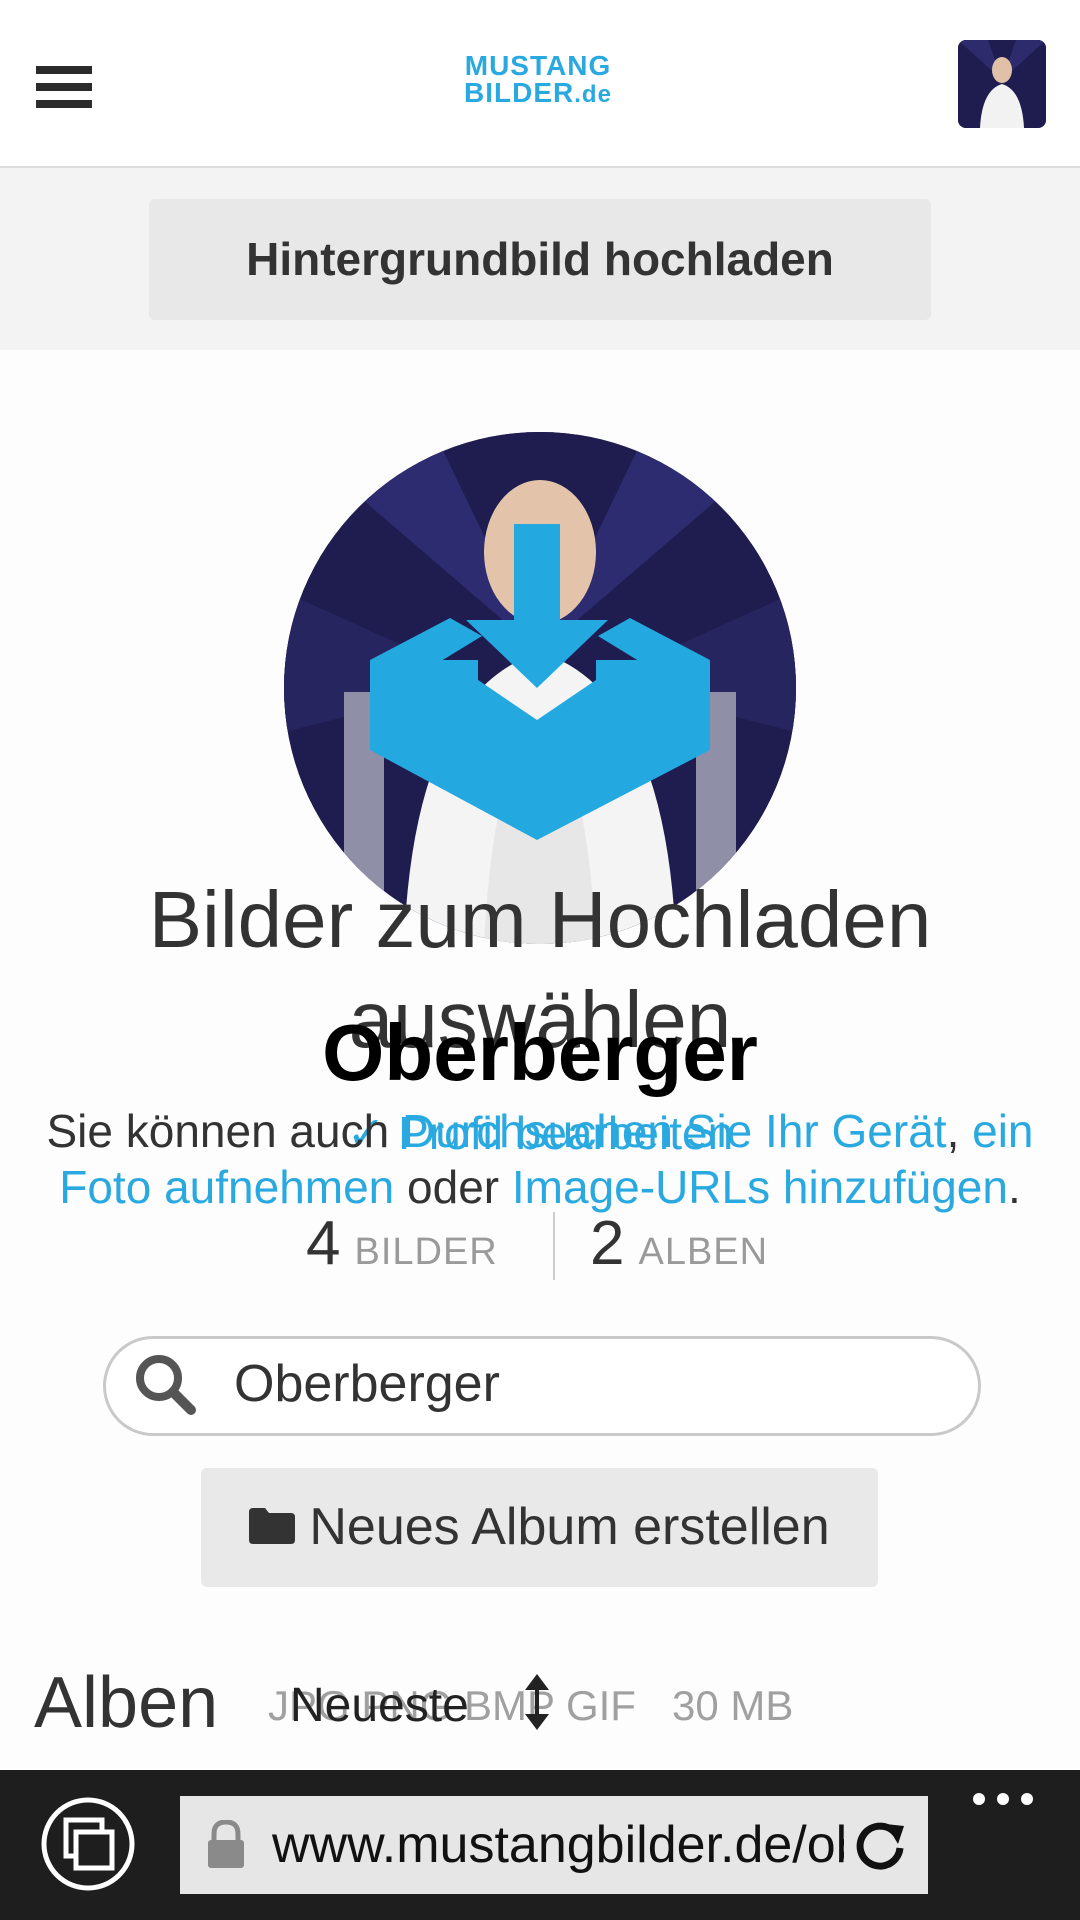 The height and width of the screenshot is (1920, 1080). I want to click on logo-line2: BILDER.de, so click(538, 93).